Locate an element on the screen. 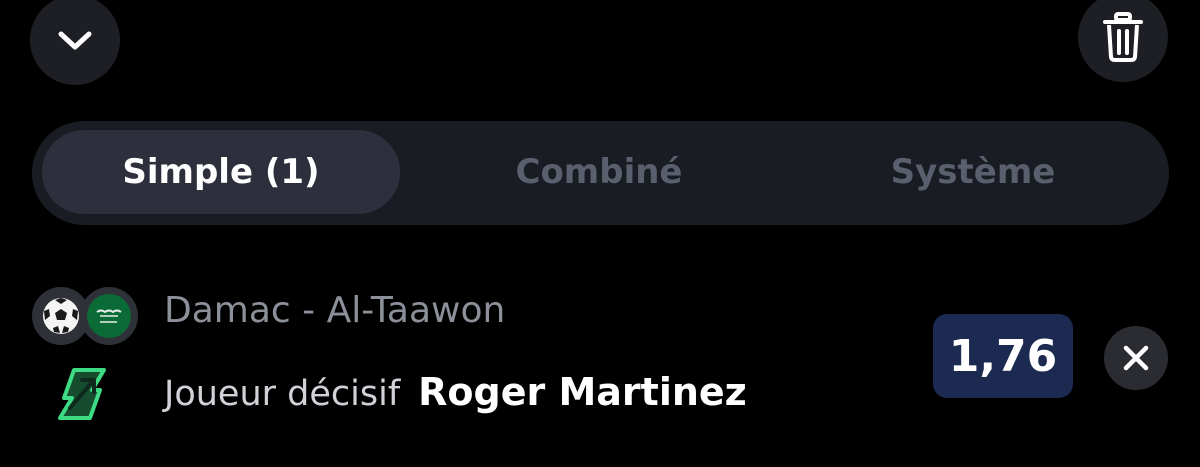  match-icons is located at coordinates (85, 317).